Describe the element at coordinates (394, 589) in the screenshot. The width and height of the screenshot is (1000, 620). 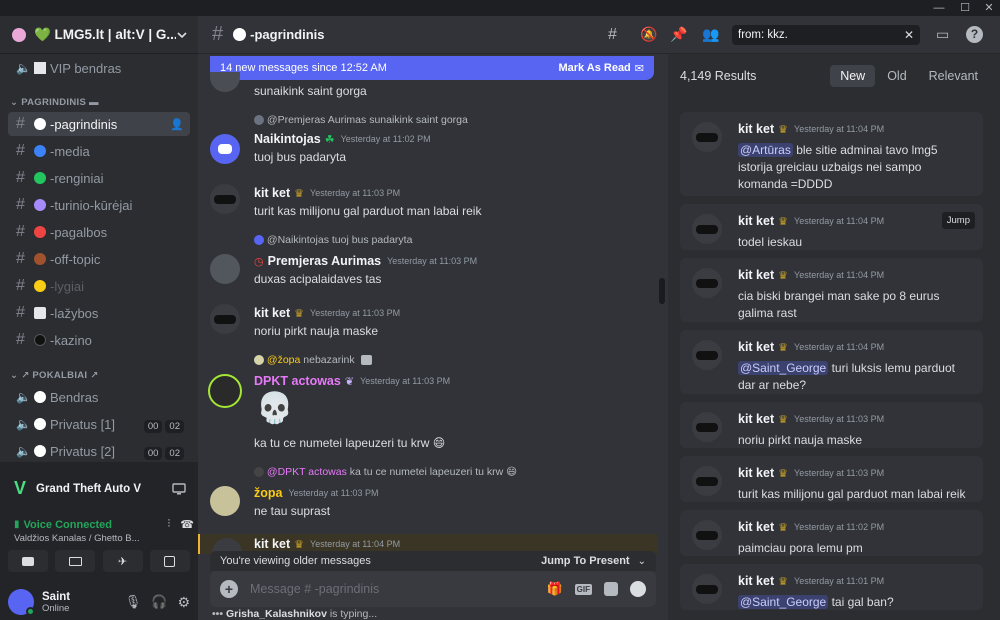
I see `message-input: Message # -pagrindinis` at that location.